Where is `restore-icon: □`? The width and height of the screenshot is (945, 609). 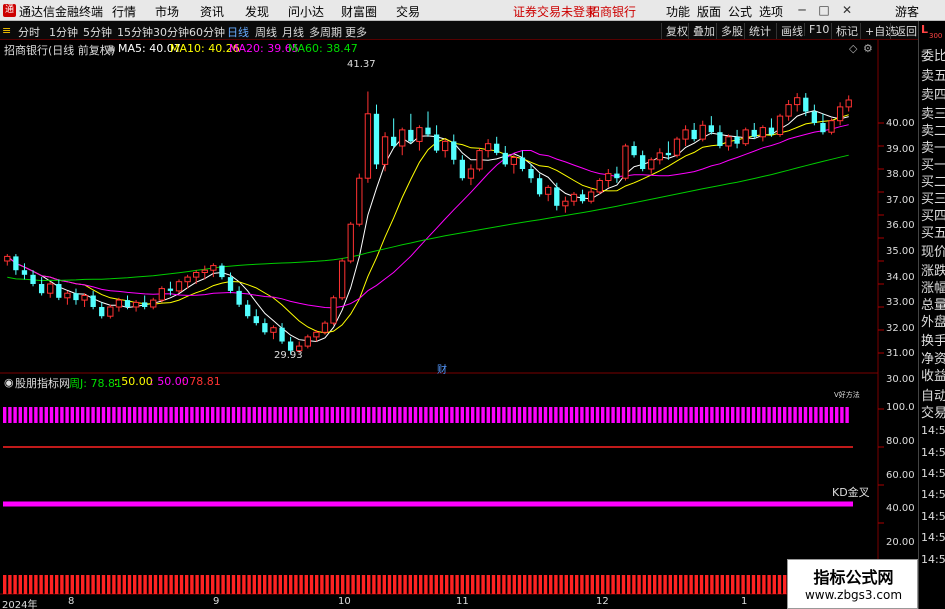 restore-icon: □ is located at coordinates (824, 10).